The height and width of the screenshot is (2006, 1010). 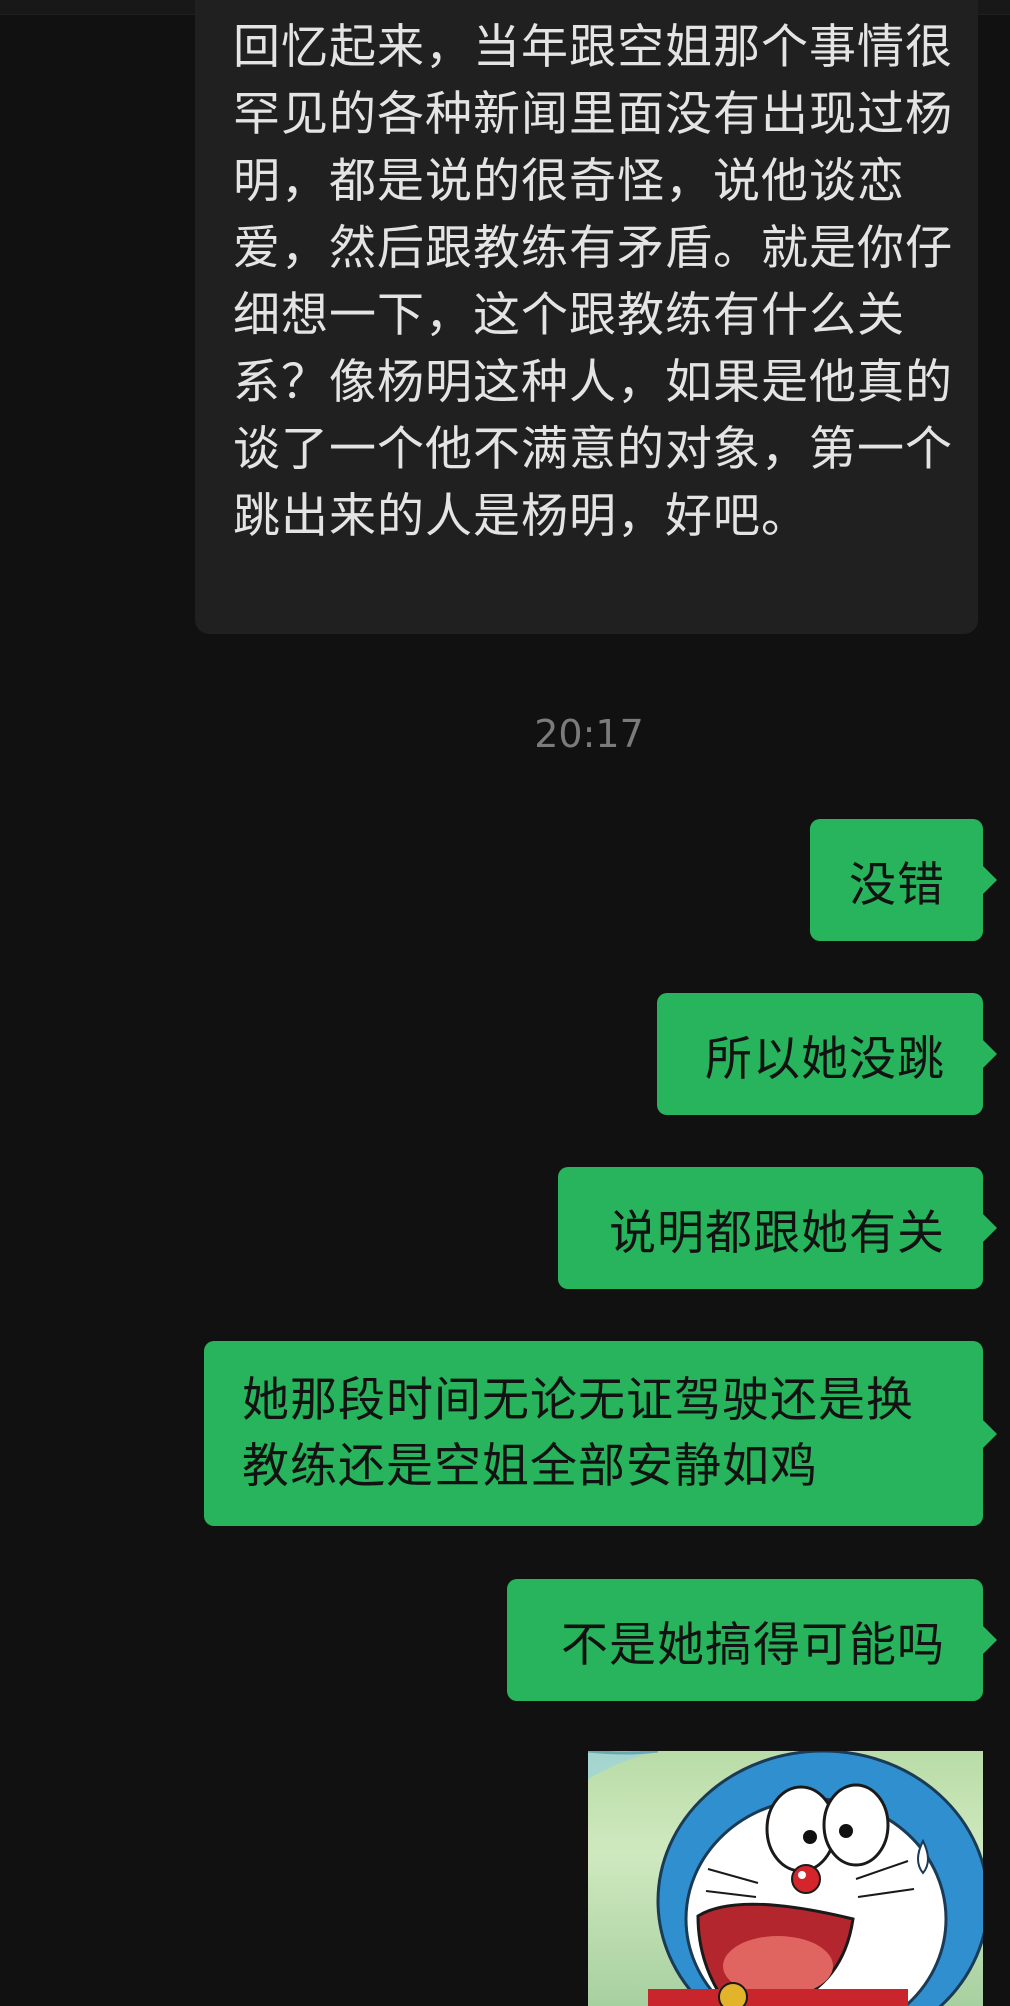 I want to click on outgoing-message-bubble: 不是她搞得可能吗, so click(x=752, y=1640).